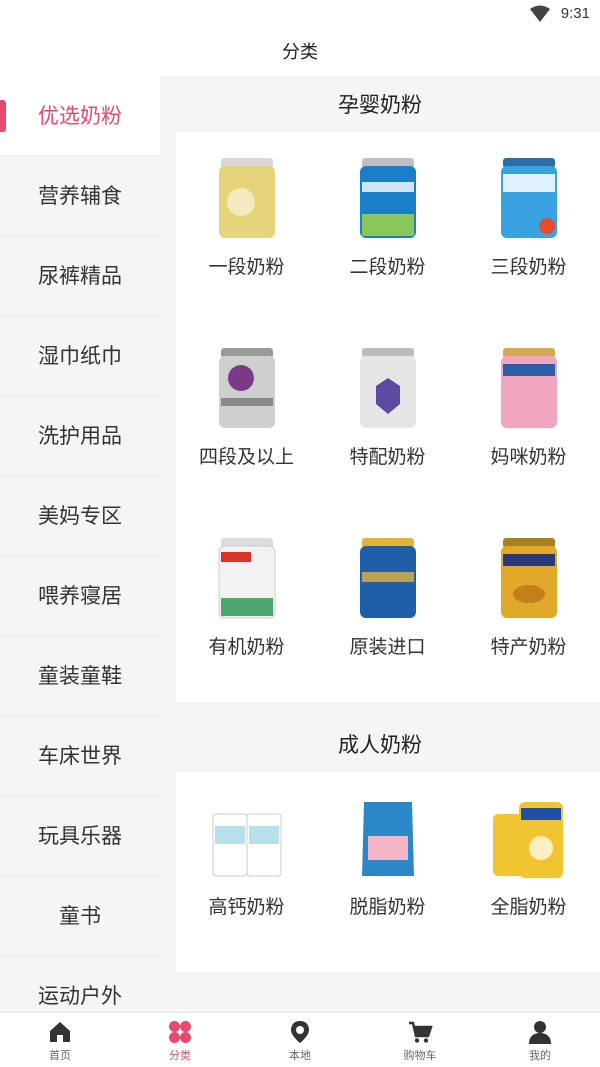 This screenshot has height=1067, width=600. I want to click on sidebar-item-diapers: 尿裤精品, so click(80, 276).